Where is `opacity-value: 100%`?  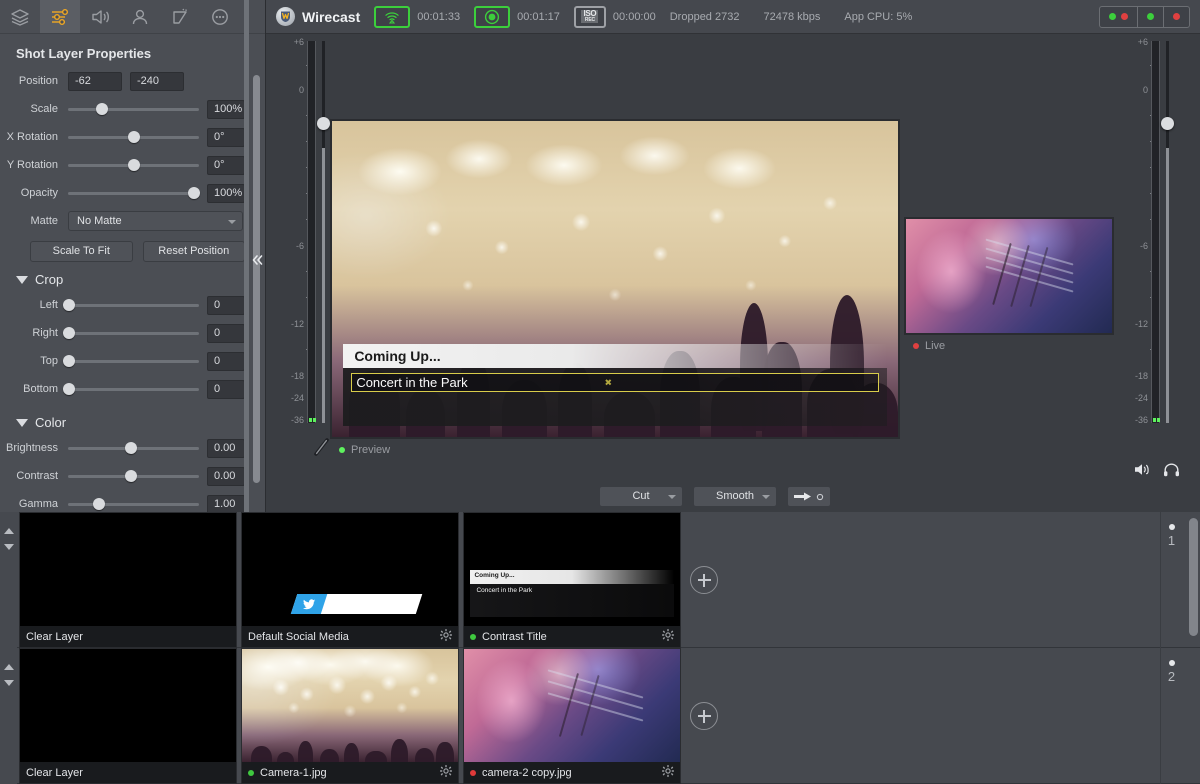
opacity-value: 100% is located at coordinates (226, 193).